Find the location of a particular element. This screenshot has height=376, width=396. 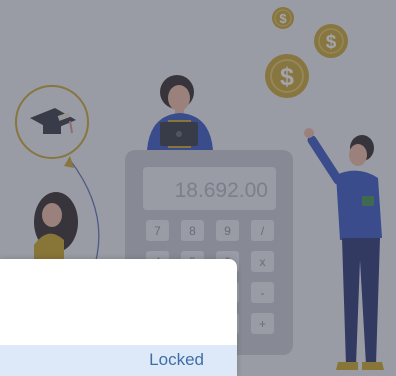

coin-small: $ is located at coordinates (283, 18).